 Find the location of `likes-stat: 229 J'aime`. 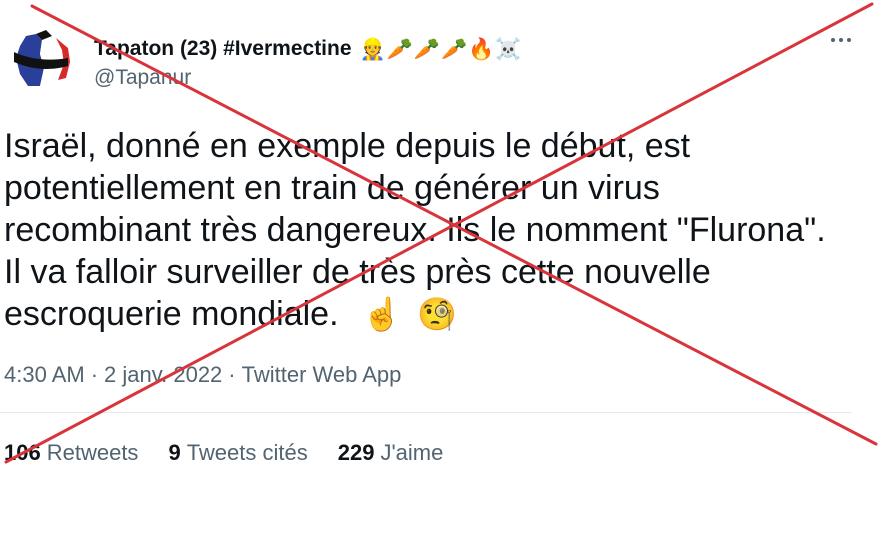

likes-stat: 229 J'aime is located at coordinates (391, 453).